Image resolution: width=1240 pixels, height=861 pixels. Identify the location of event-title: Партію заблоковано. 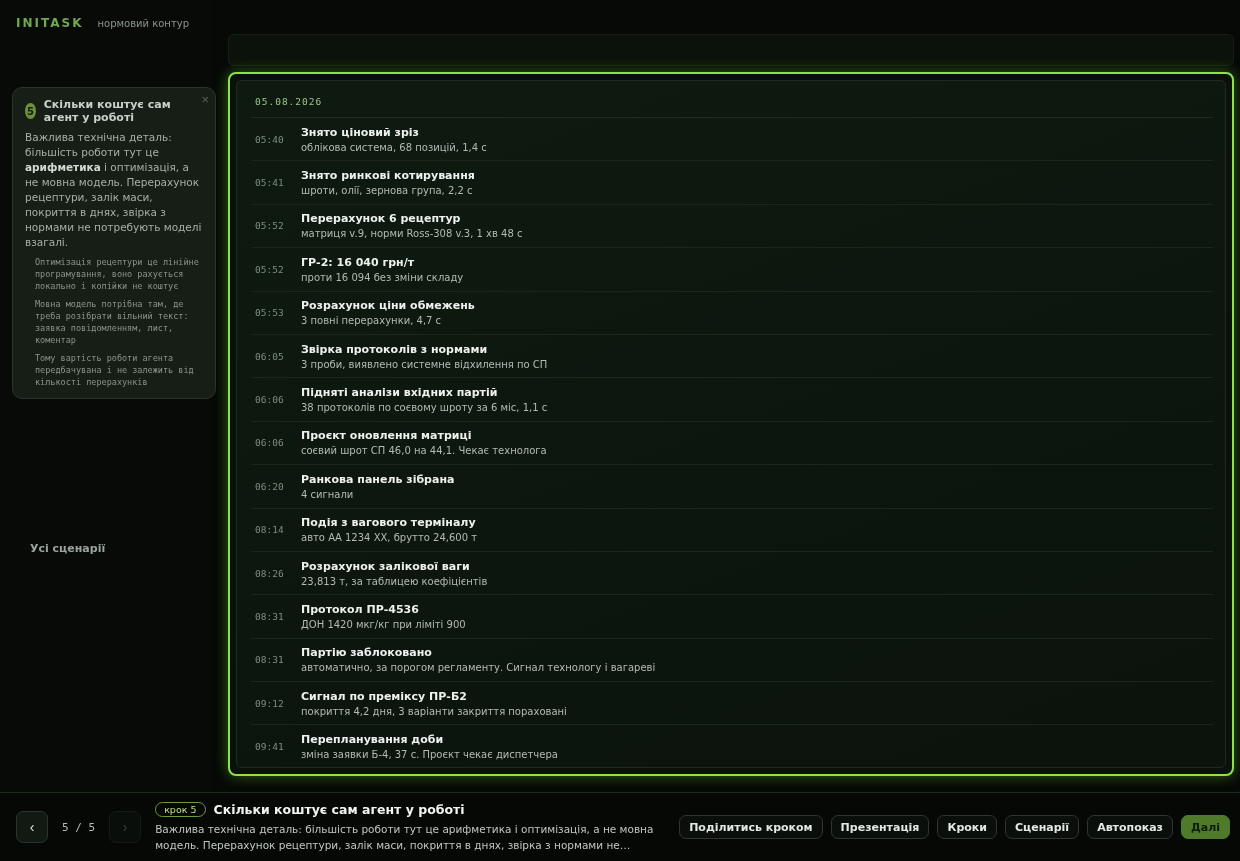
(367, 653).